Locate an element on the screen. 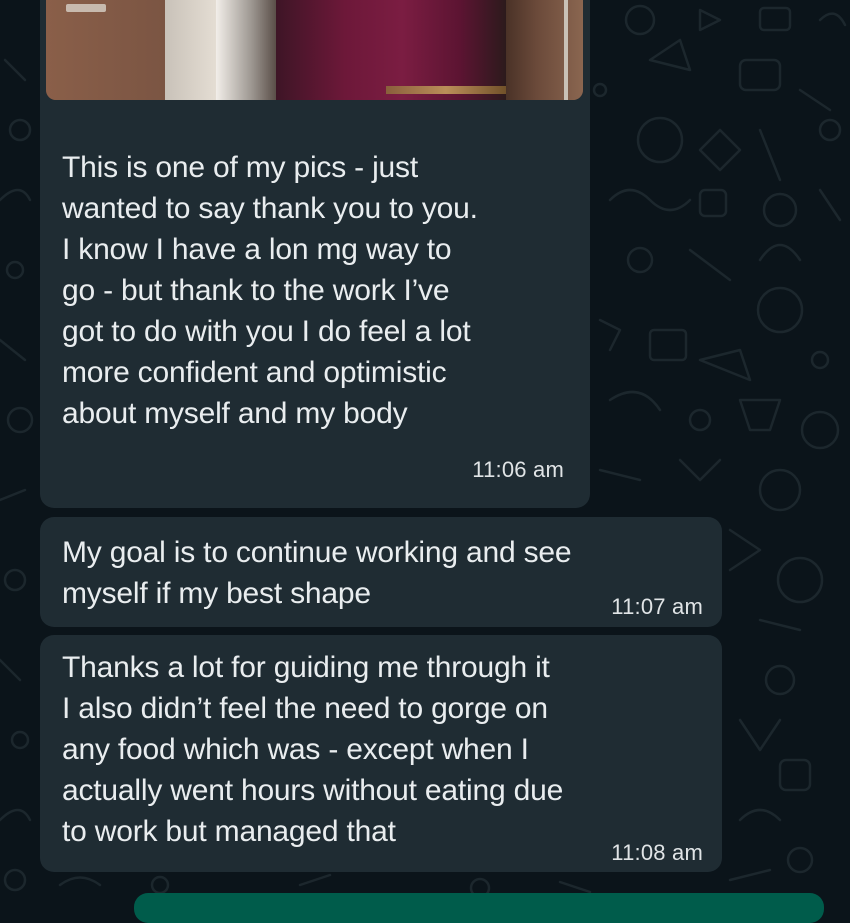 The image size is (850, 923). photo-dress-hem is located at coordinates (446, 90).